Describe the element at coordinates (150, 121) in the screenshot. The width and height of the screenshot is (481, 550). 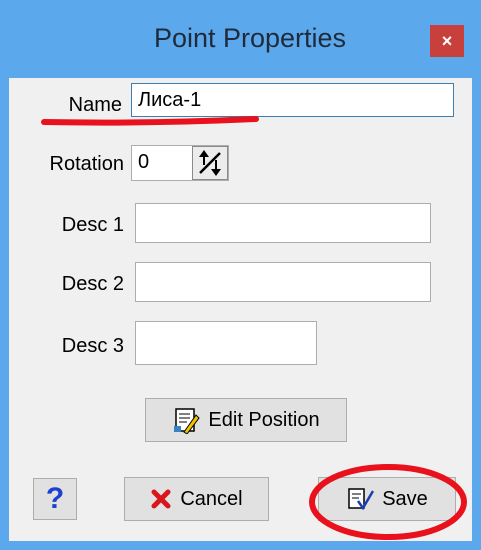
I see `name-underline-annotation` at that location.